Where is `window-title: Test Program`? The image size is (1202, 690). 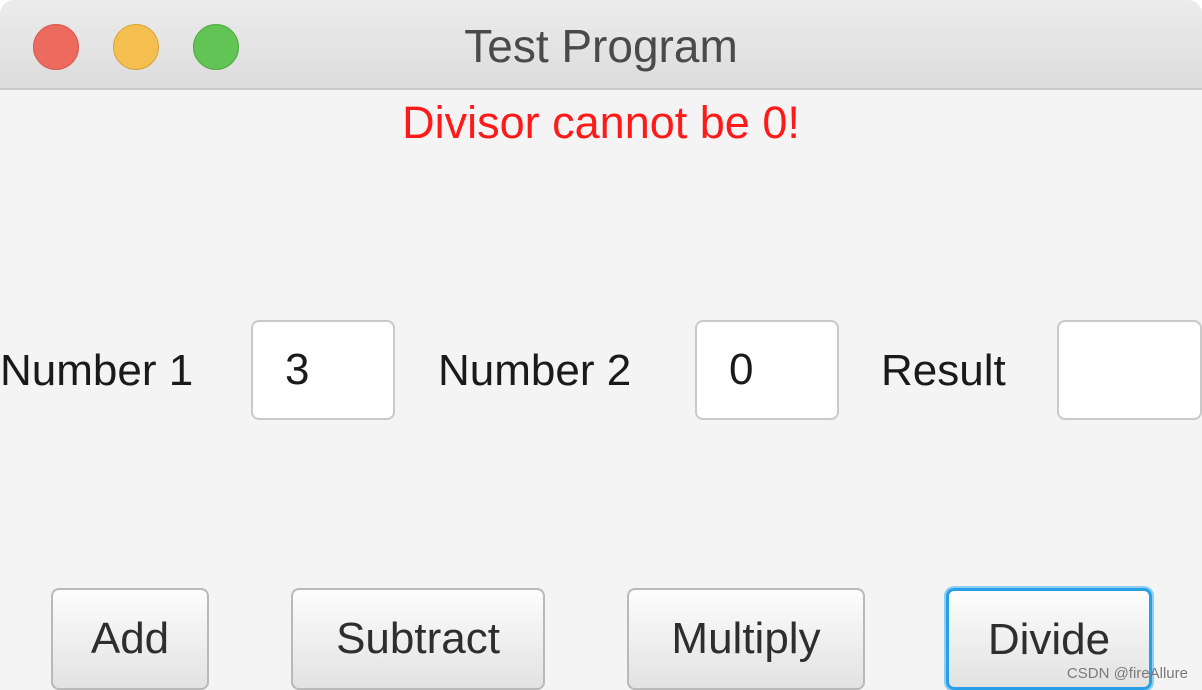
window-title: Test Program is located at coordinates (601, 46).